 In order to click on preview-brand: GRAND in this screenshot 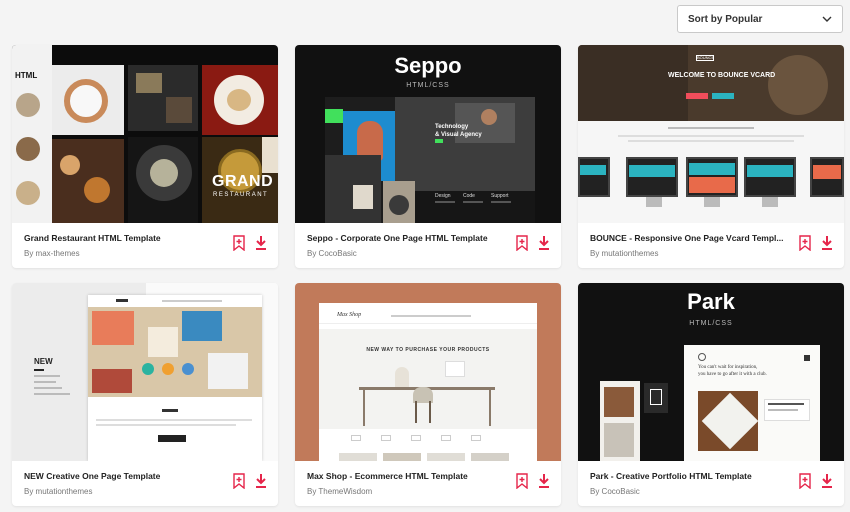, I will do `click(243, 181)`.